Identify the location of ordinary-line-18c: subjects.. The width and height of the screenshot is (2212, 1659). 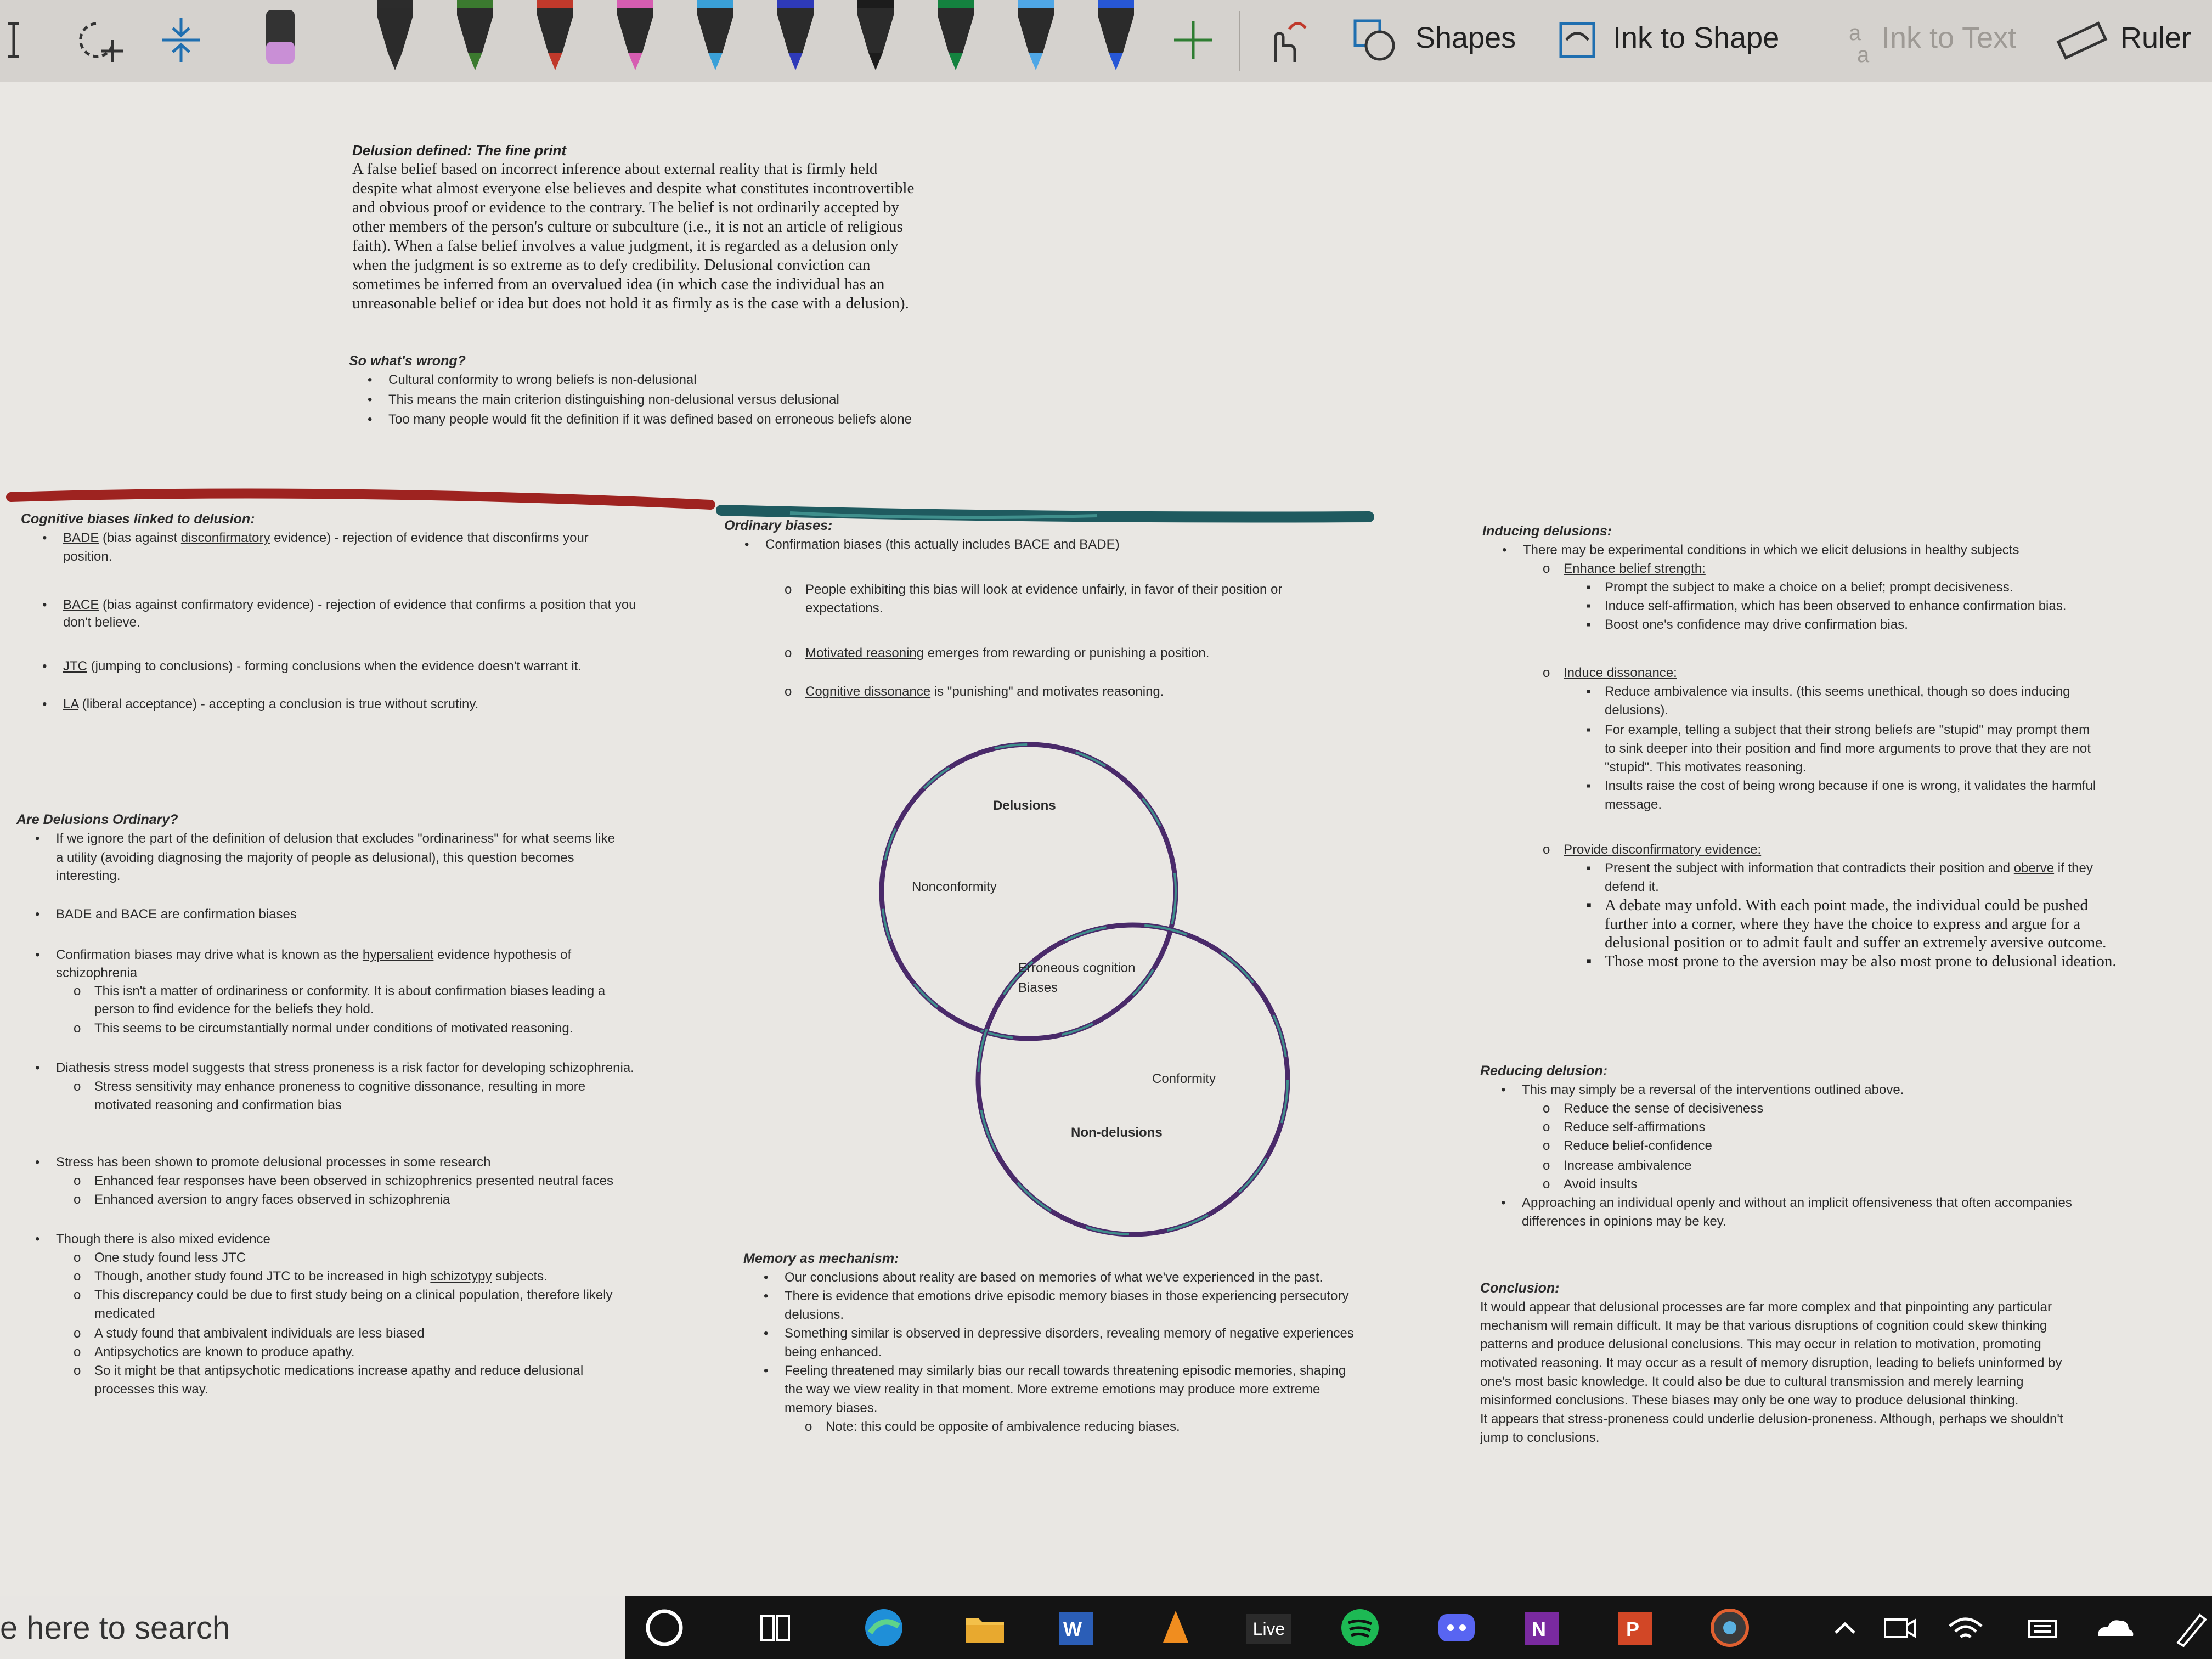
(520, 1276).